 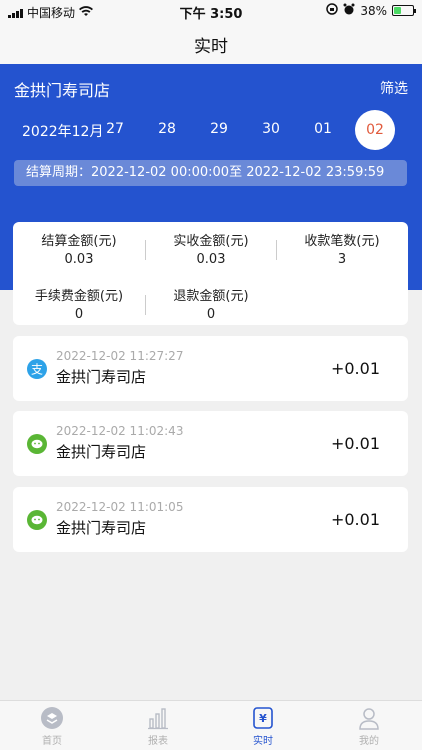 What do you see at coordinates (158, 741) in the screenshot?
I see `tab-label: 报表` at bounding box center [158, 741].